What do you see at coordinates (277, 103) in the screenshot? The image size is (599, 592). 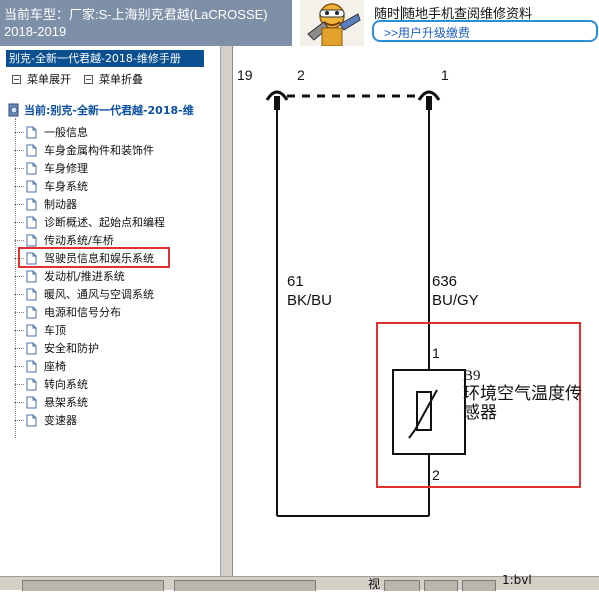 I see `left-pin-block` at bounding box center [277, 103].